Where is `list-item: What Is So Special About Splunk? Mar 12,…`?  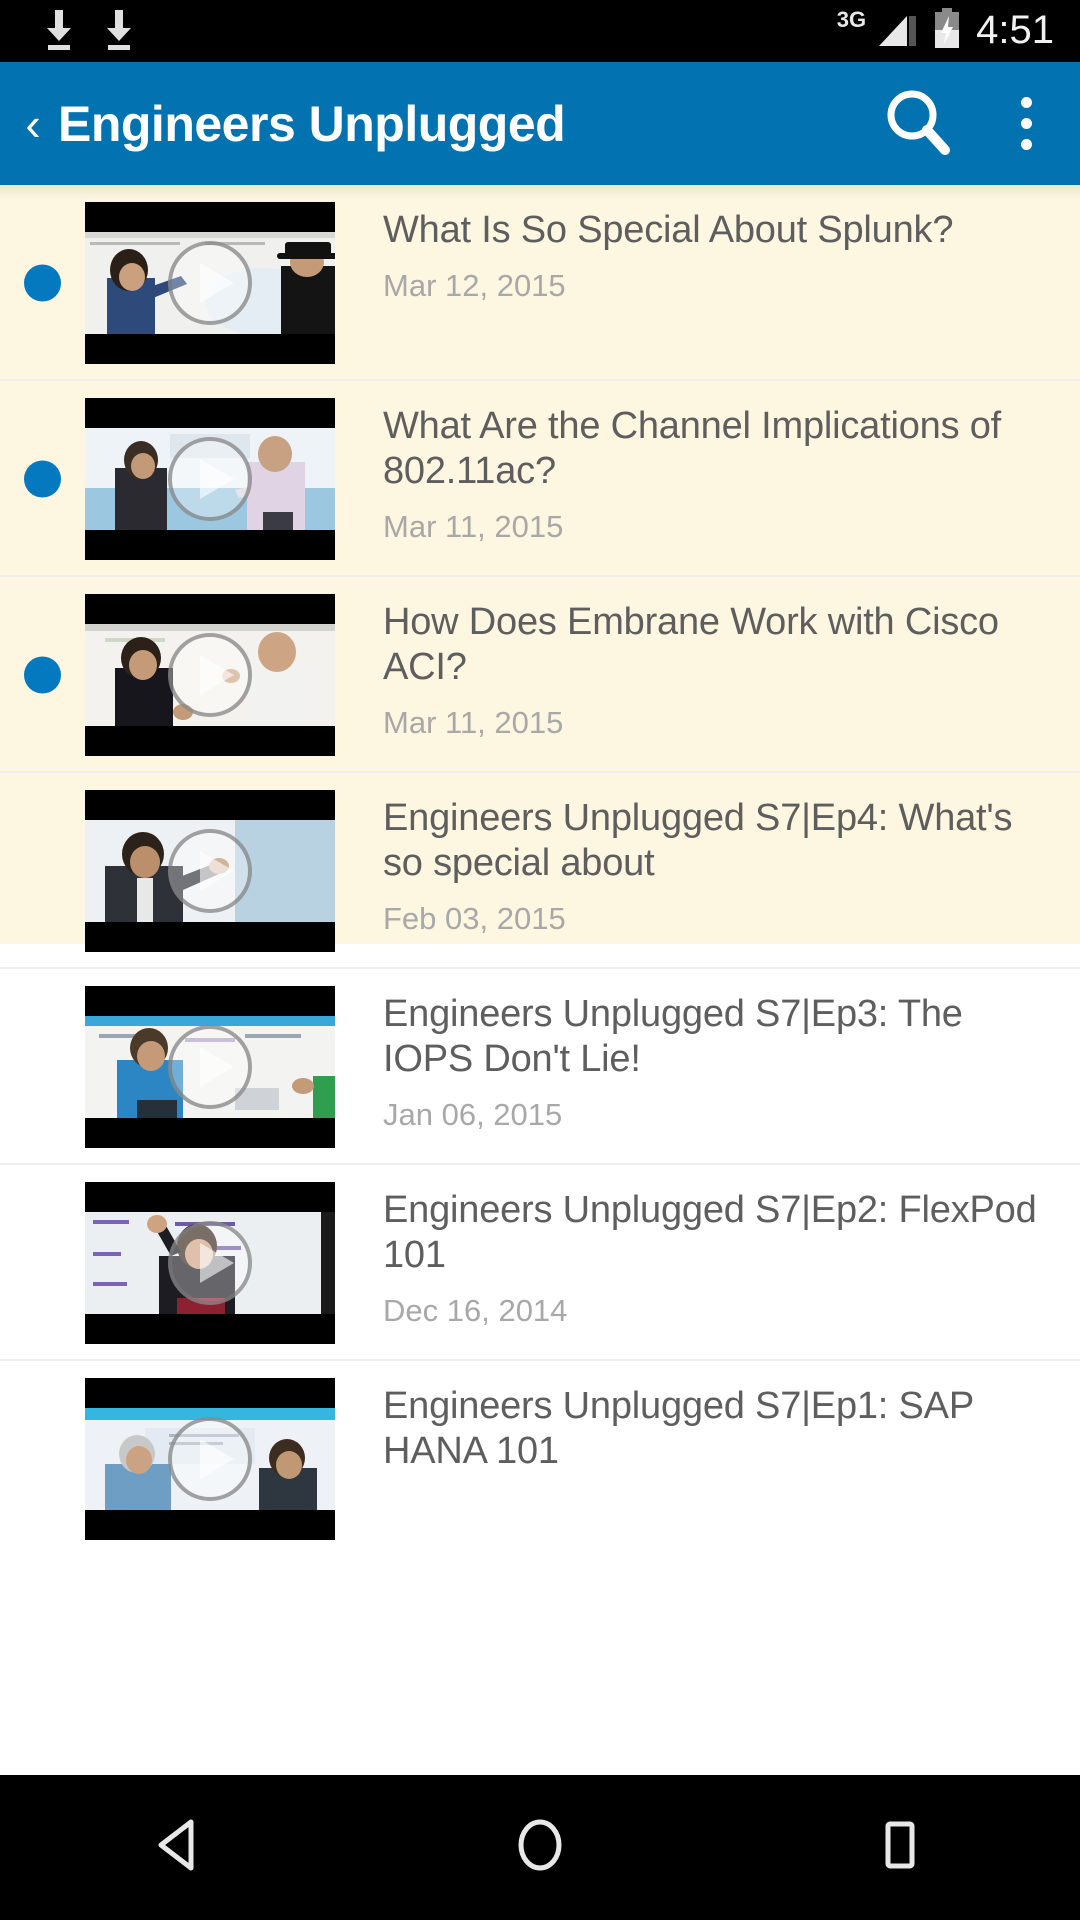 list-item: What Is So Special About Splunk? Mar 12,… is located at coordinates (540, 283).